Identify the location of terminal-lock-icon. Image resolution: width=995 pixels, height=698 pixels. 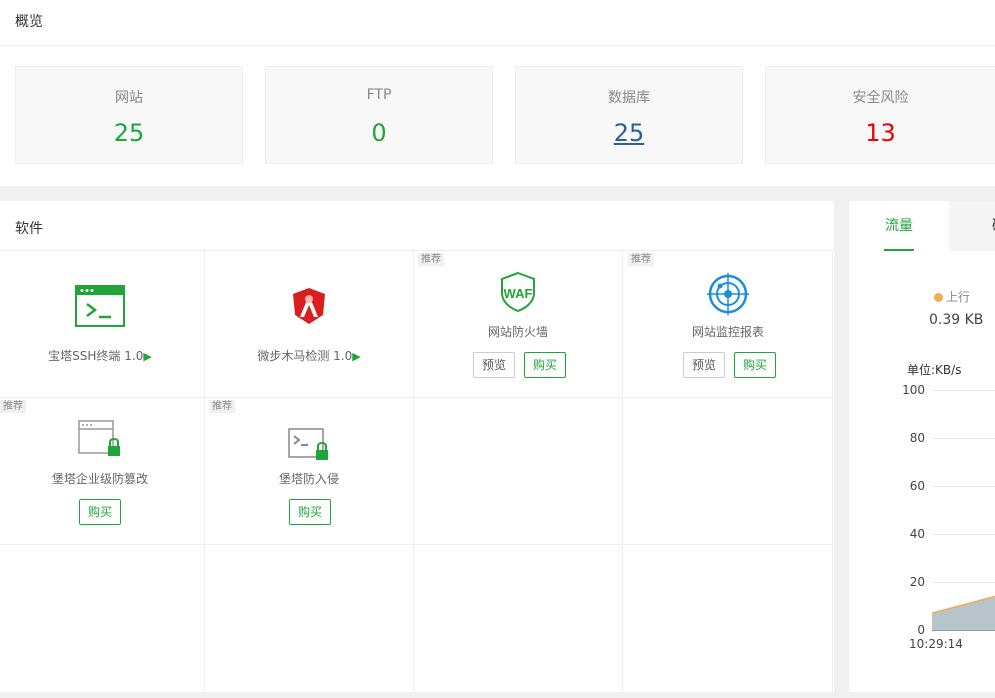
(309, 447).